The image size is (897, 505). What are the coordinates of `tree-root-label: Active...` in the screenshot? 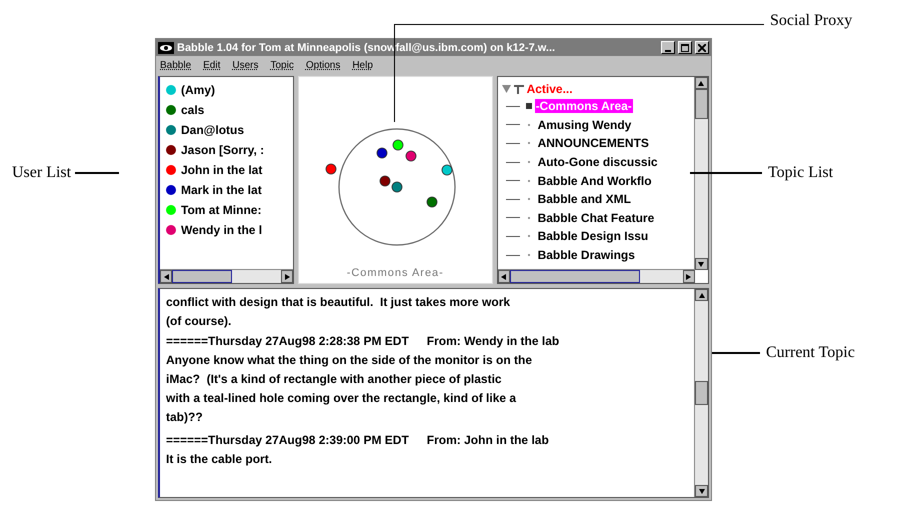 It's located at (549, 89).